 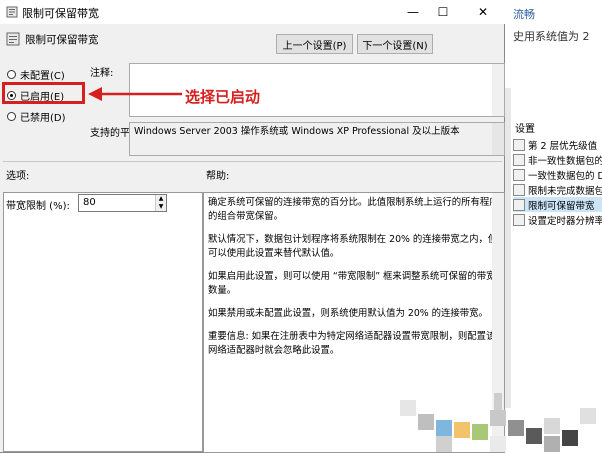 What do you see at coordinates (252, 12) in the screenshot?
I see `title-bar: 限制可保留带宽 — ☐ ✕` at bounding box center [252, 12].